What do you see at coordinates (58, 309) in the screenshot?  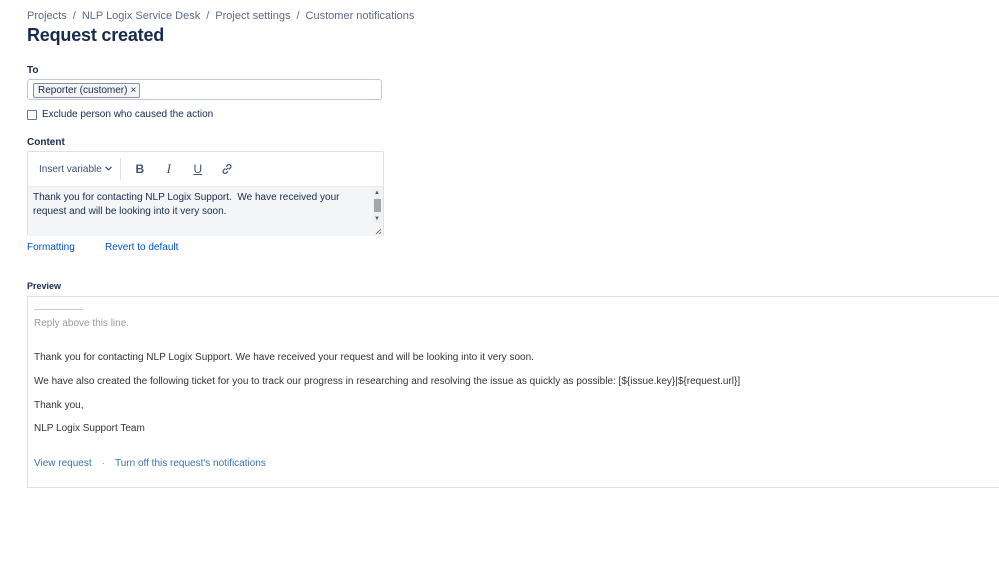 I see `reply-divider` at bounding box center [58, 309].